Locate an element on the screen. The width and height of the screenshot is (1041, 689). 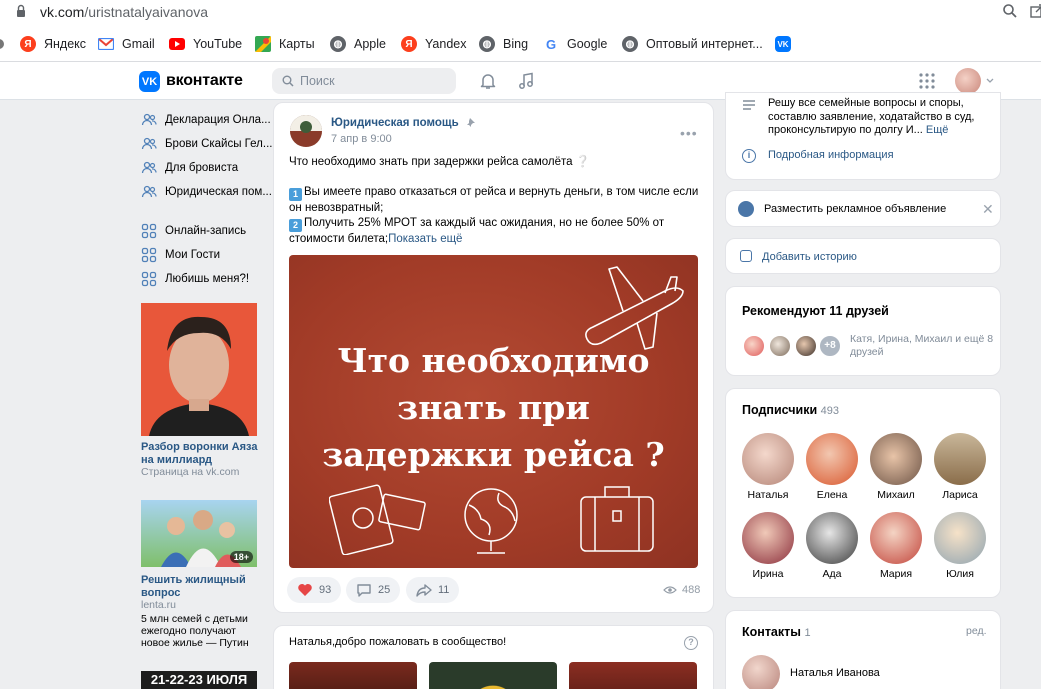
apps-icon is located at coordinates (149, 279).